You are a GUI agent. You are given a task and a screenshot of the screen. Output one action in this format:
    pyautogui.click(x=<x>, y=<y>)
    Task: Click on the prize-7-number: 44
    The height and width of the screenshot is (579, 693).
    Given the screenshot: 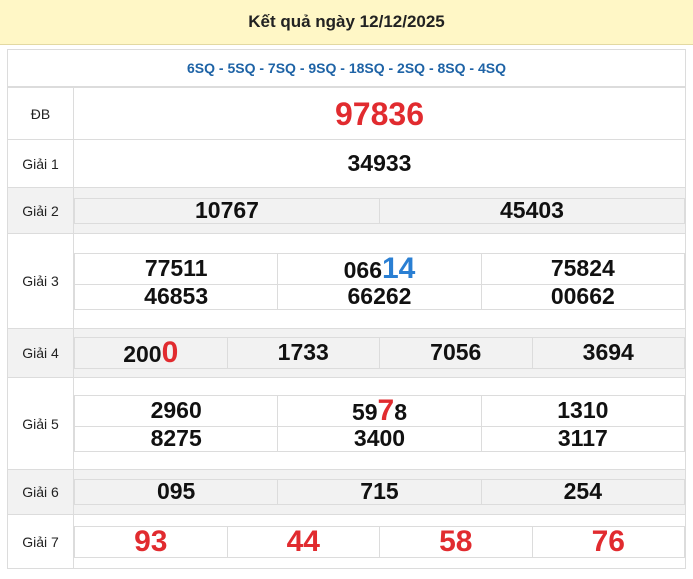 What is the action you would take?
    pyautogui.click(x=303, y=541)
    